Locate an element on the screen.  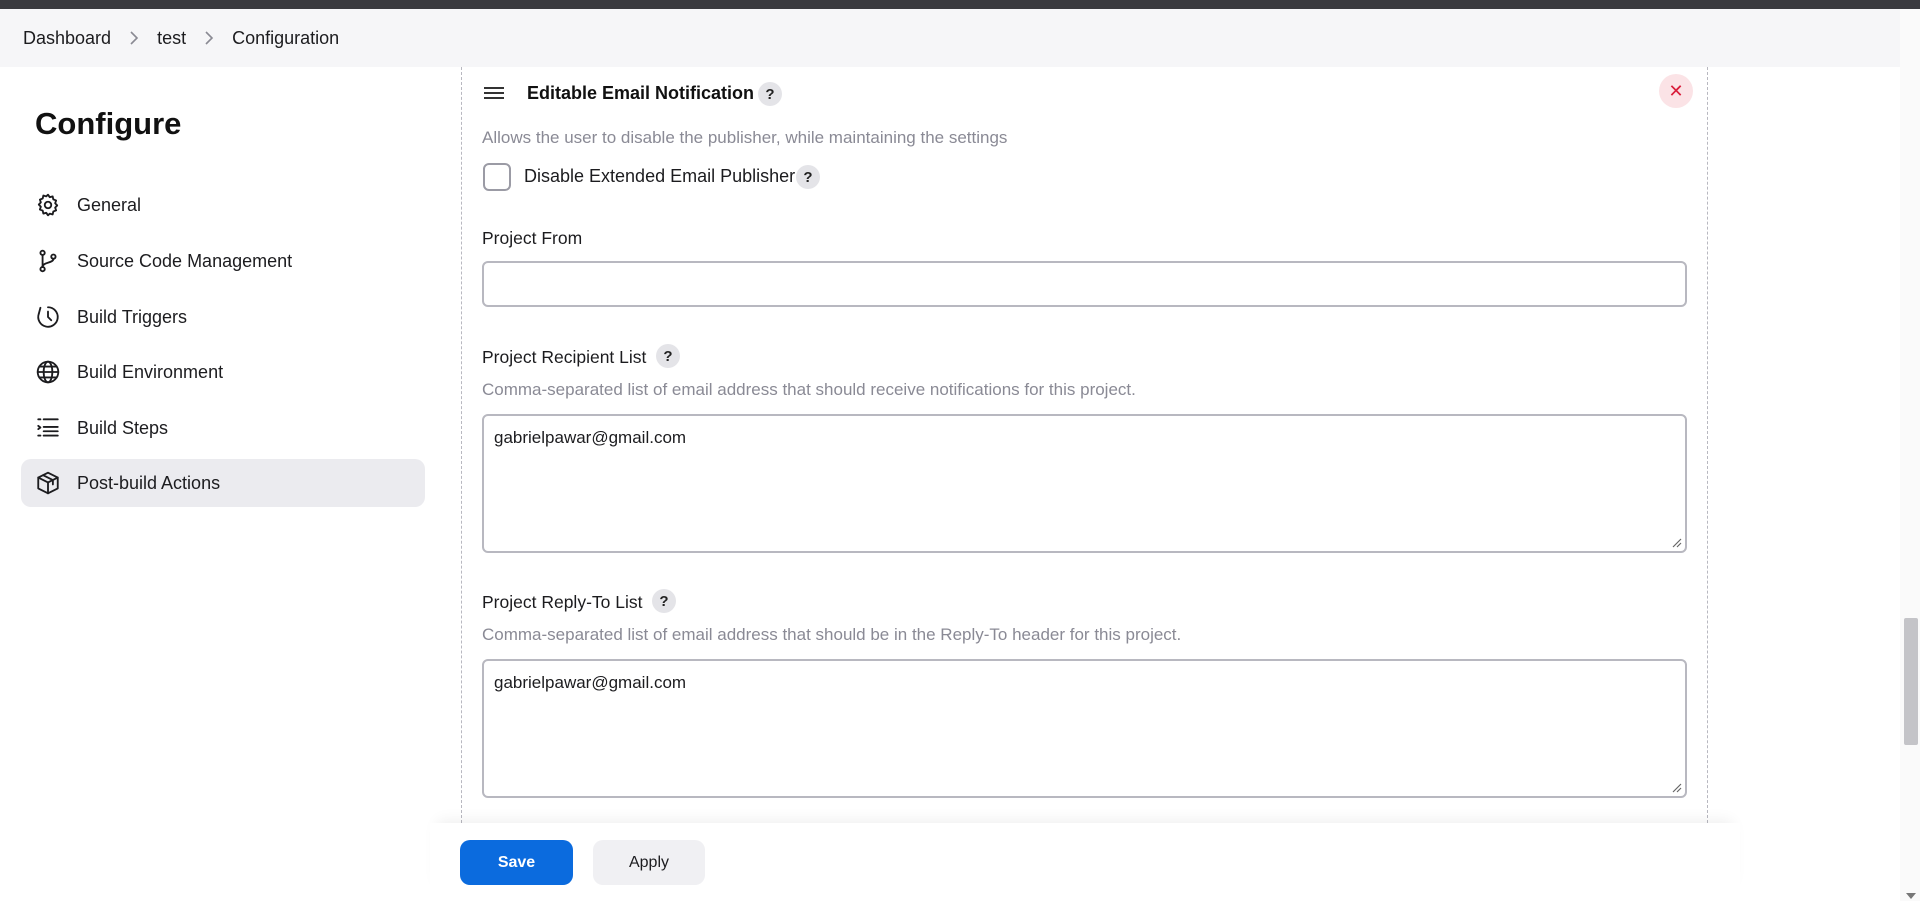
form-footer: Save Apply is located at coordinates (1085, 862).